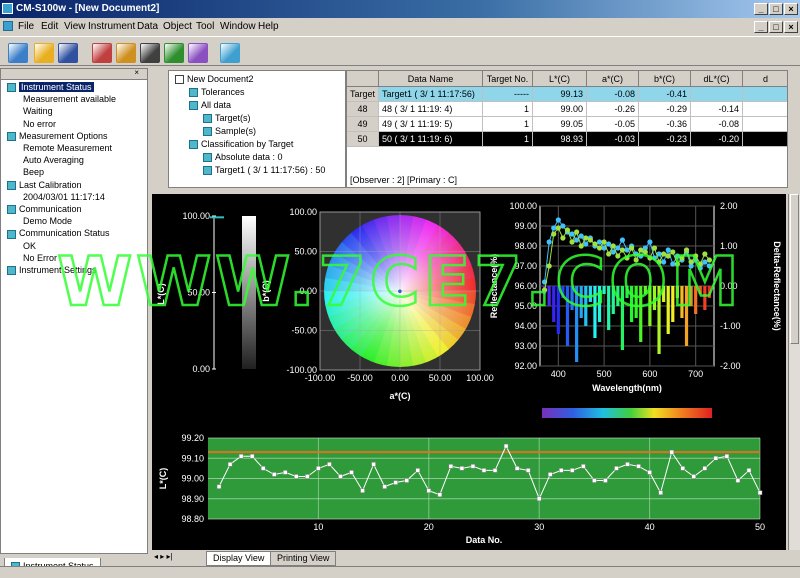  What do you see at coordinates (26, 26) in the screenshot?
I see `menu-file: File` at bounding box center [26, 26].